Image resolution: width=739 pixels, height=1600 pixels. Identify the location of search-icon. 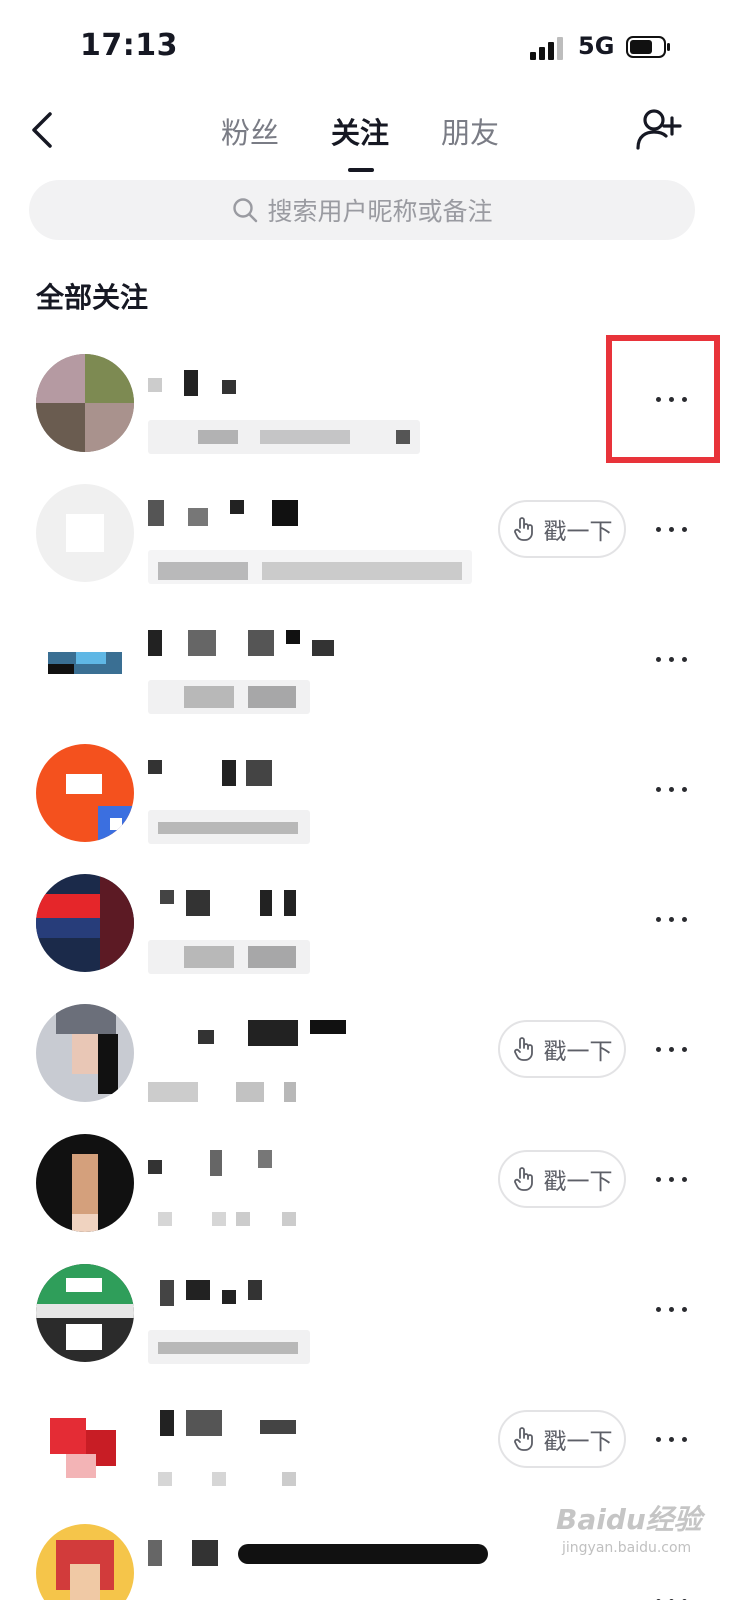
(245, 210).